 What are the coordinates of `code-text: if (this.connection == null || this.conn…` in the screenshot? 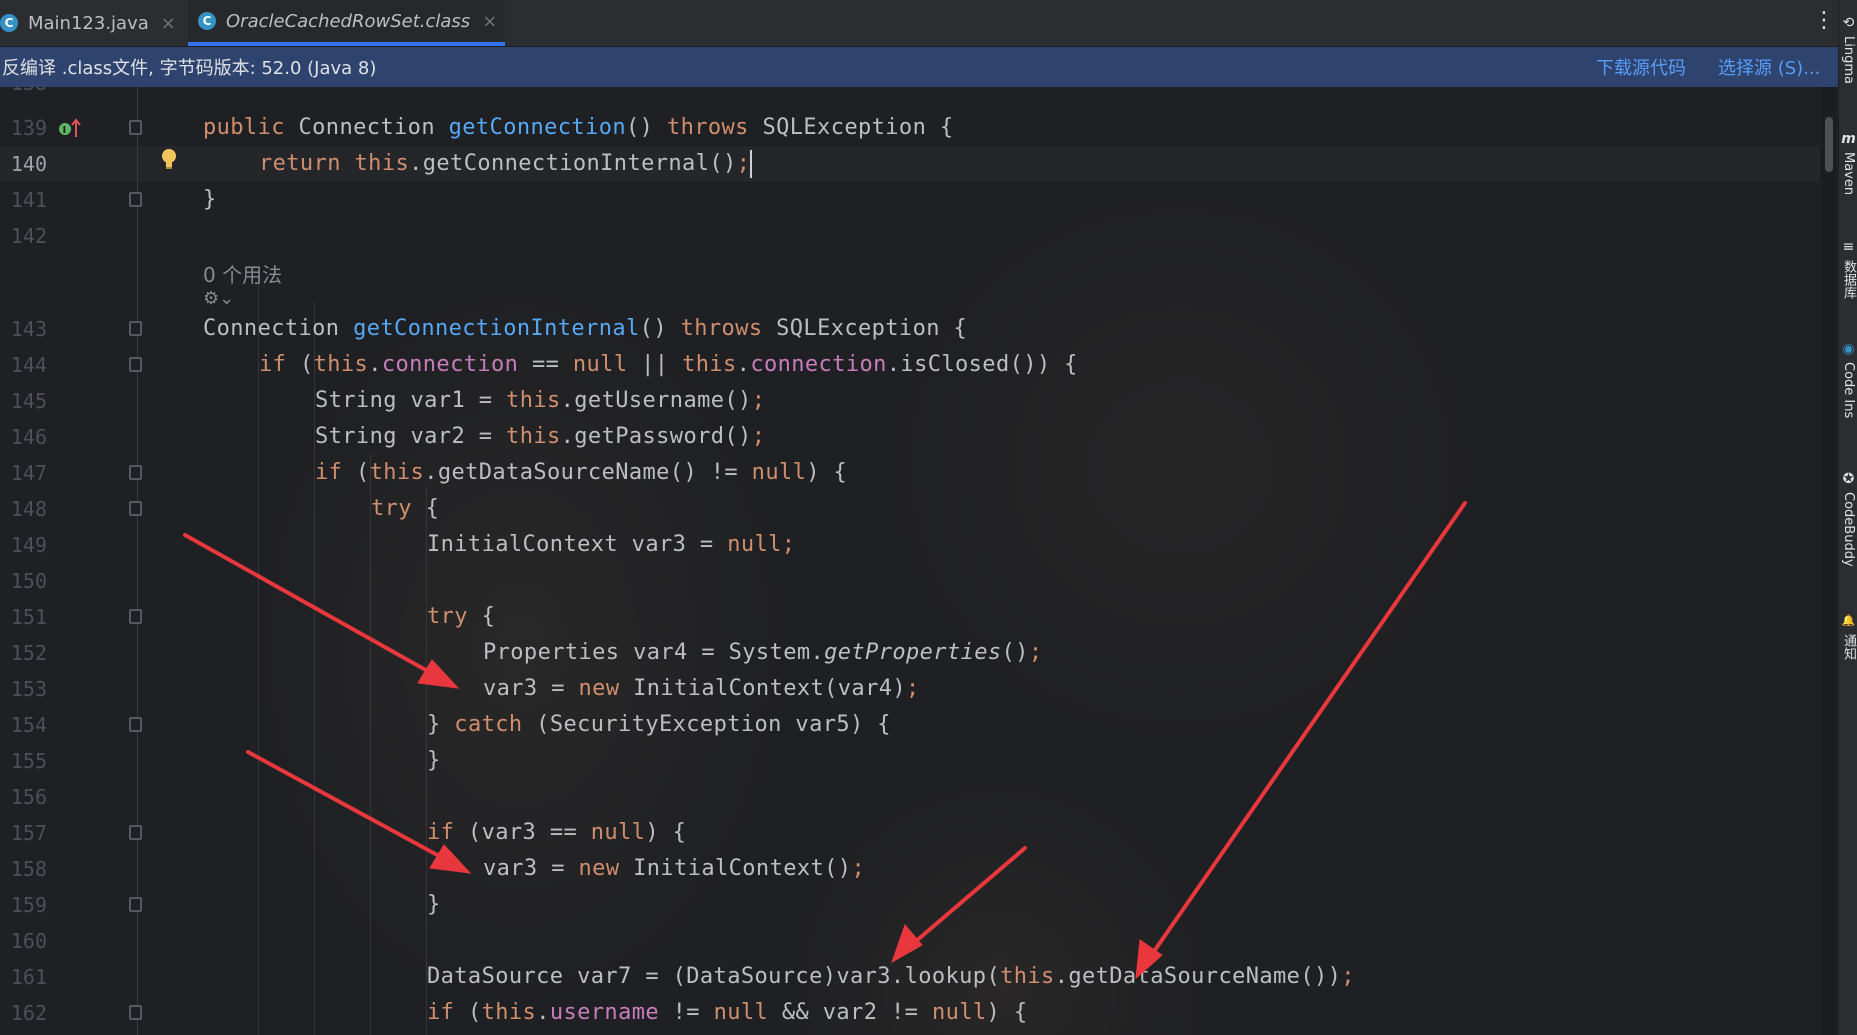 It's located at (668, 364).